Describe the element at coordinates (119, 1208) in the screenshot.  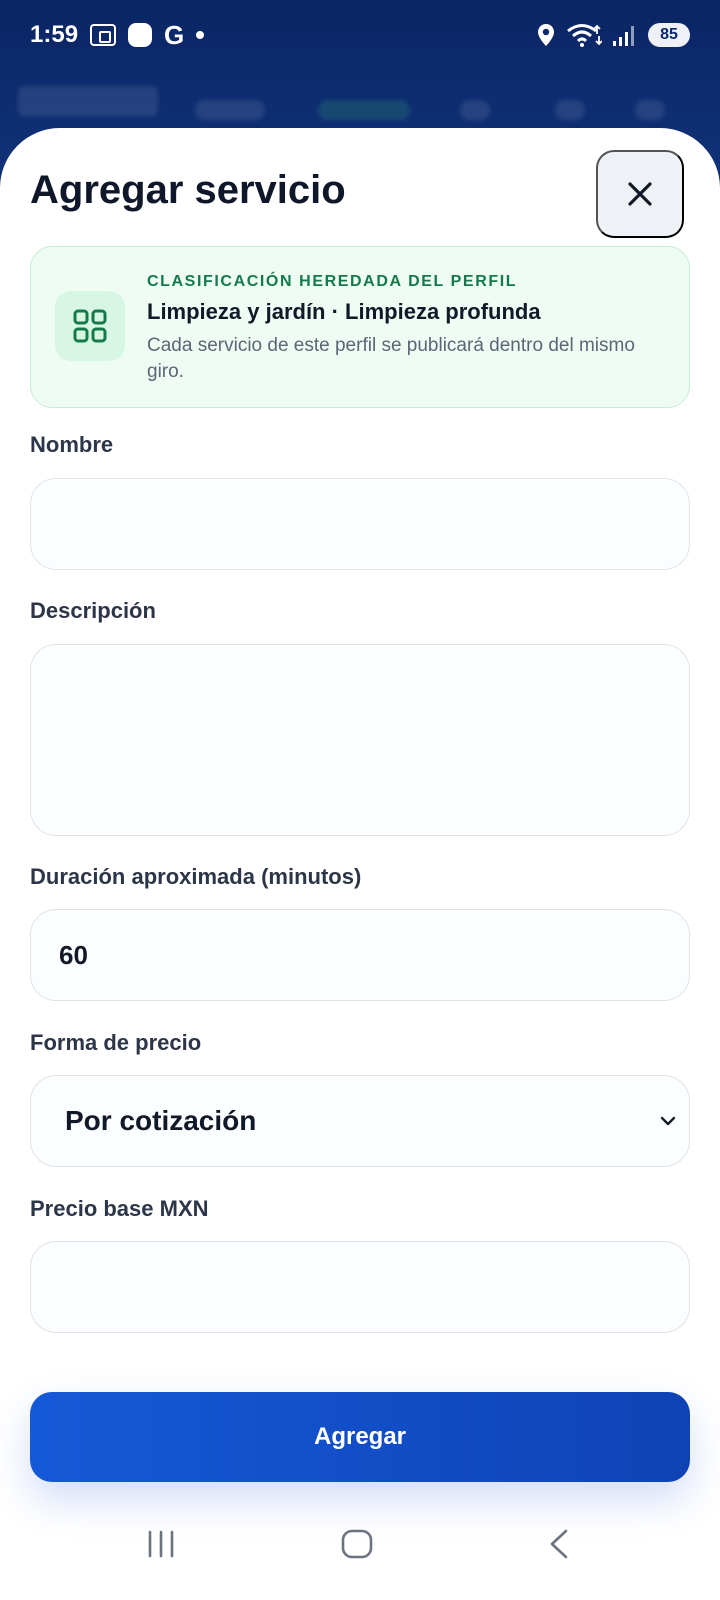
I see `base-price-label: Precio base MXN` at that location.